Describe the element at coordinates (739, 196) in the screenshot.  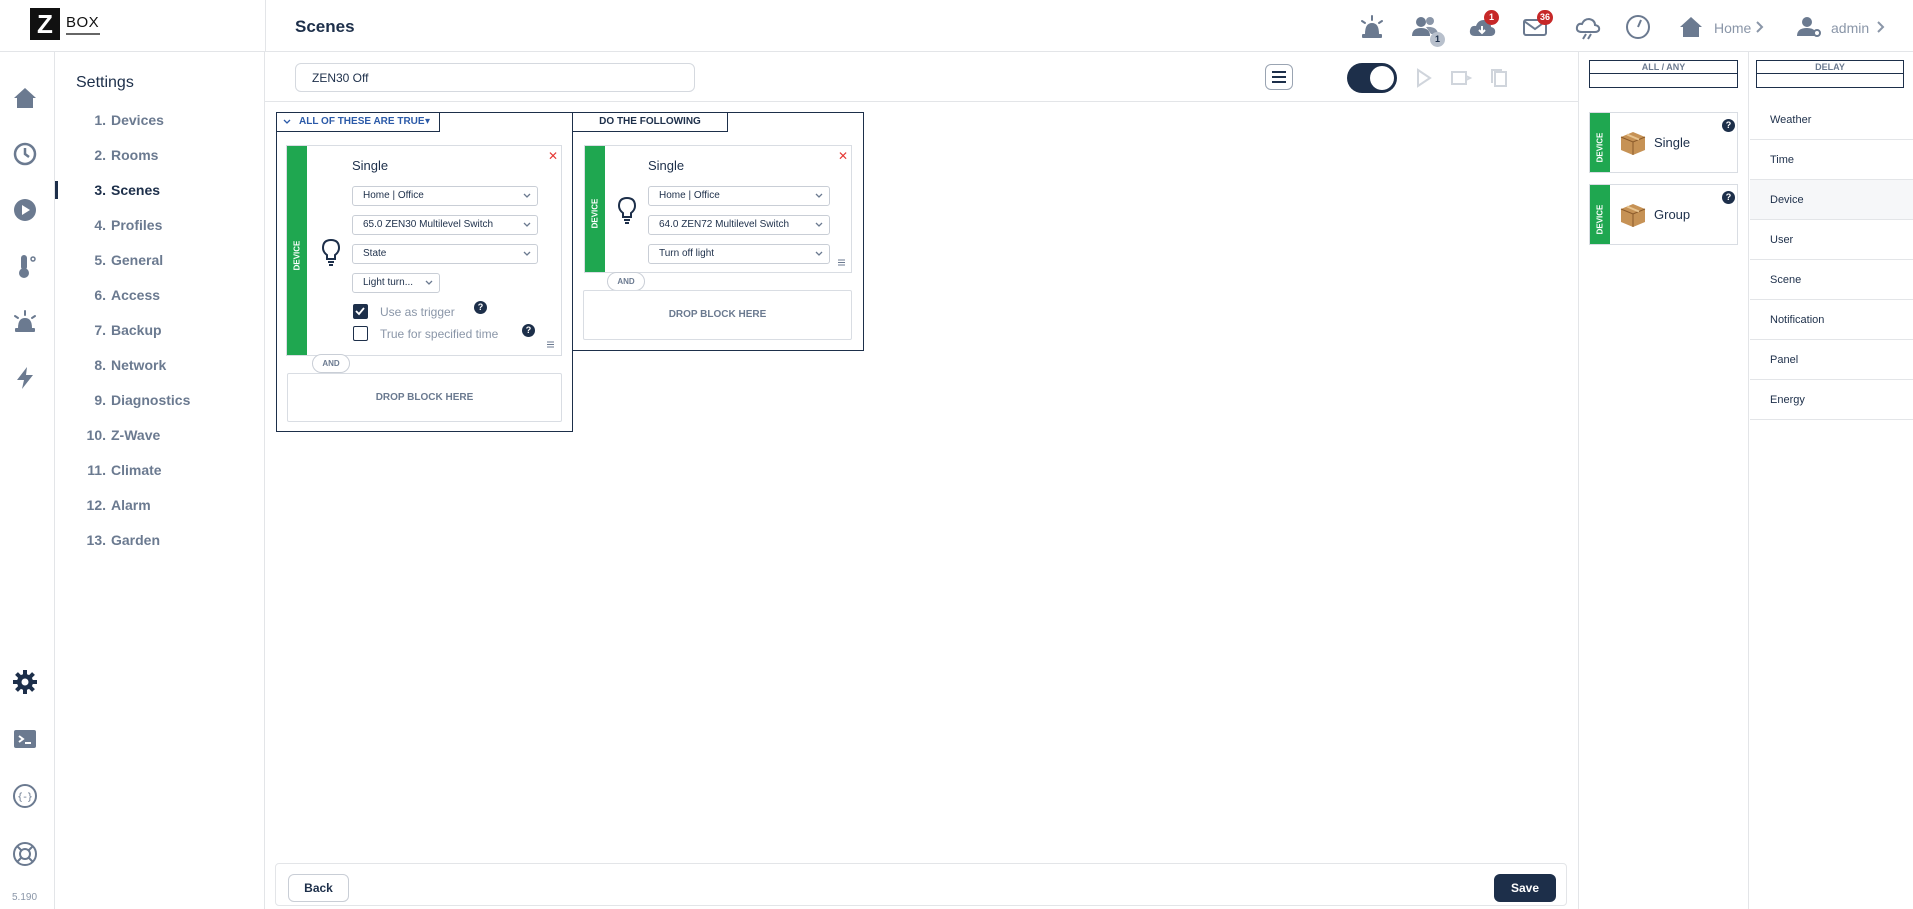
I see `action-room-select: Home | Office` at that location.